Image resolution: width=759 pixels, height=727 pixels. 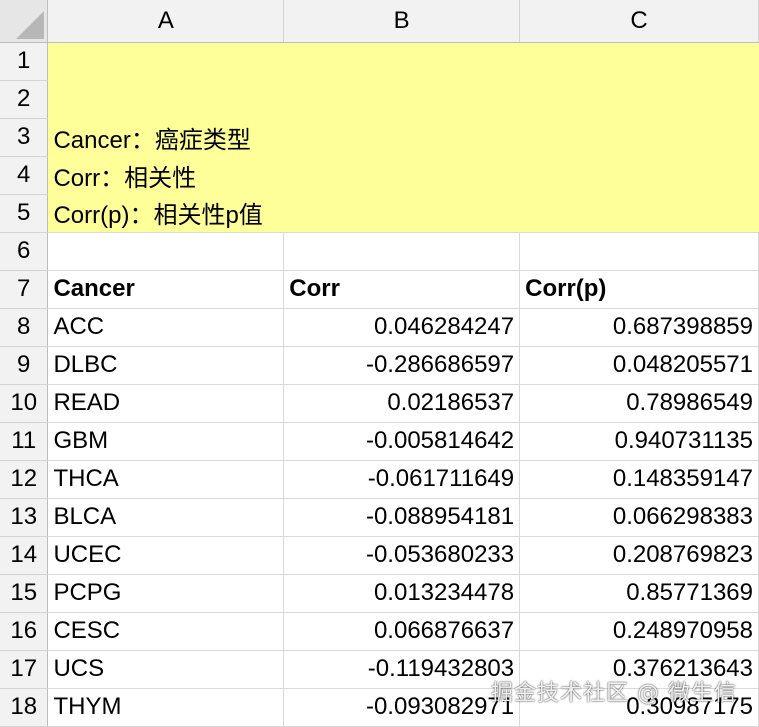 What do you see at coordinates (166, 365) in the screenshot?
I see `cancer-cell: DLBC` at bounding box center [166, 365].